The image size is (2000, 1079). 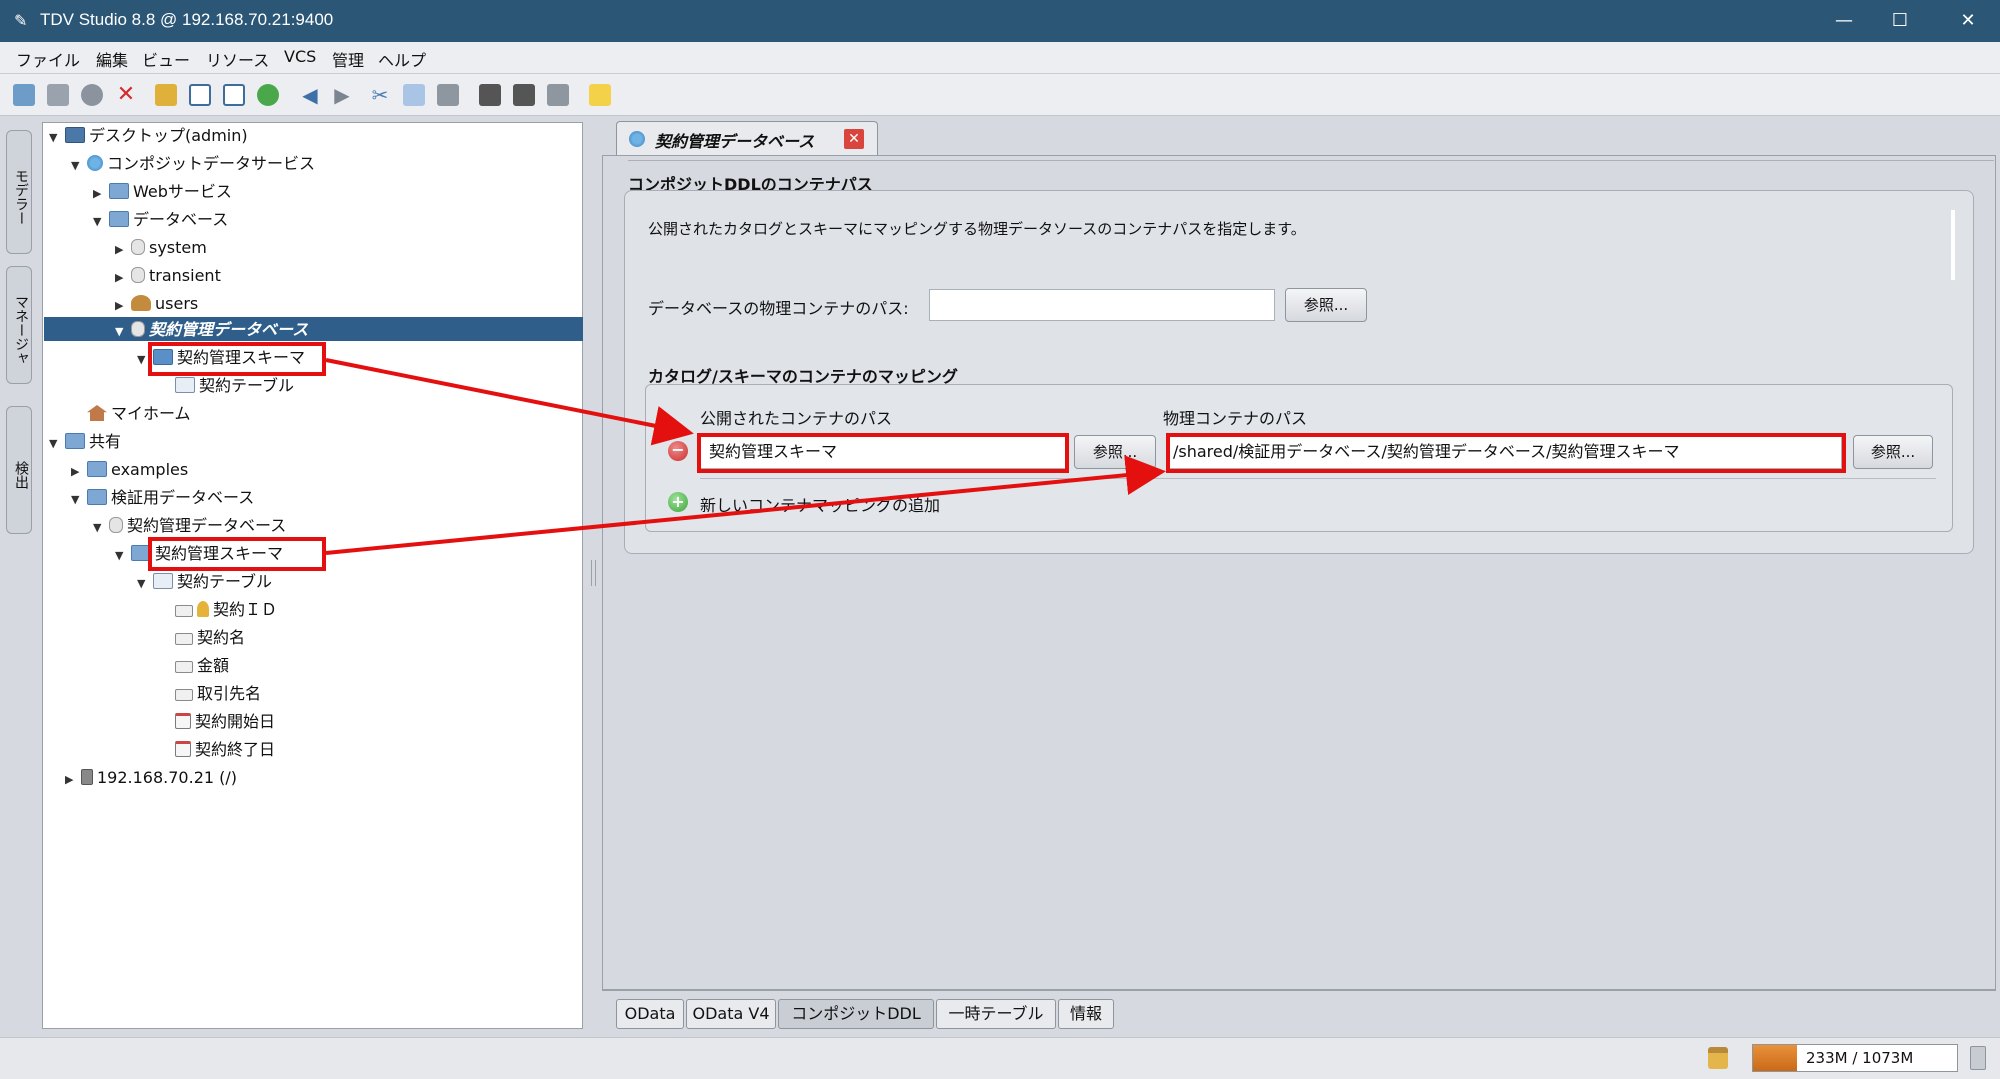 What do you see at coordinates (731, 1014) in the screenshot?
I see `tab-odata-v4: OData V4` at bounding box center [731, 1014].